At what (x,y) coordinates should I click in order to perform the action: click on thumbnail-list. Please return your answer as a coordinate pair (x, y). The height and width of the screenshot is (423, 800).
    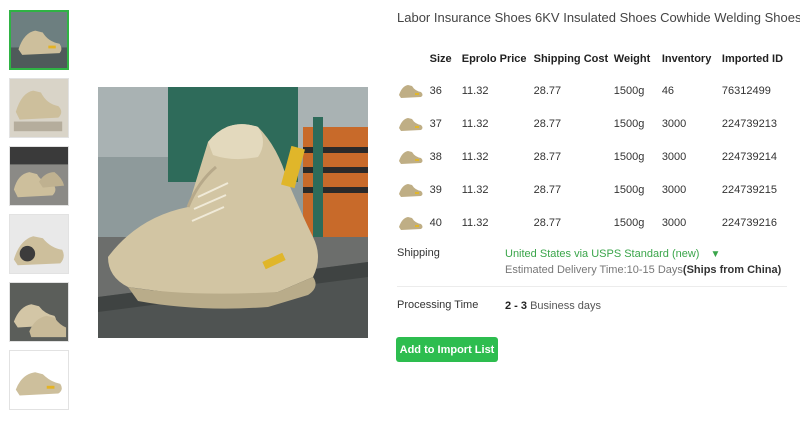
    Looking at the image, I should click on (39, 214).